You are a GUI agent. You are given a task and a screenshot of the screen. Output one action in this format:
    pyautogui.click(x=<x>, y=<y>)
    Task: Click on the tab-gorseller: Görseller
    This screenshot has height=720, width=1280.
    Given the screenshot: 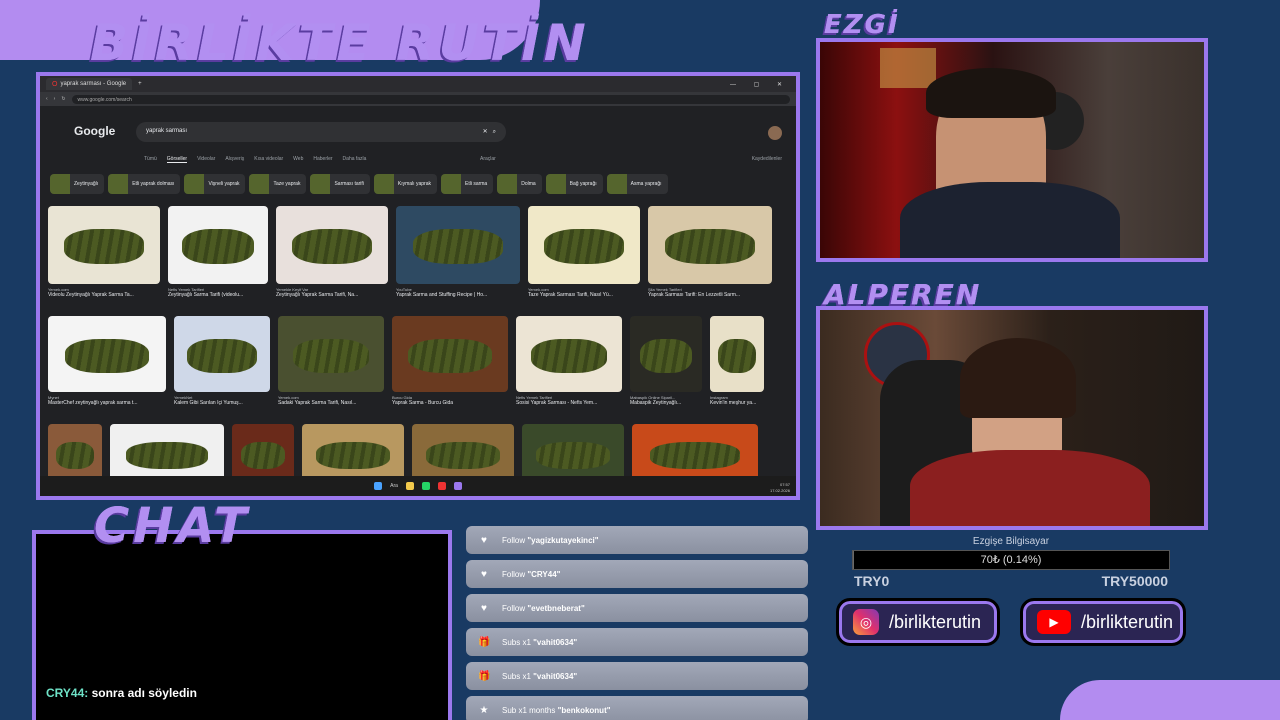 What is the action you would take?
    pyautogui.click(x=177, y=159)
    